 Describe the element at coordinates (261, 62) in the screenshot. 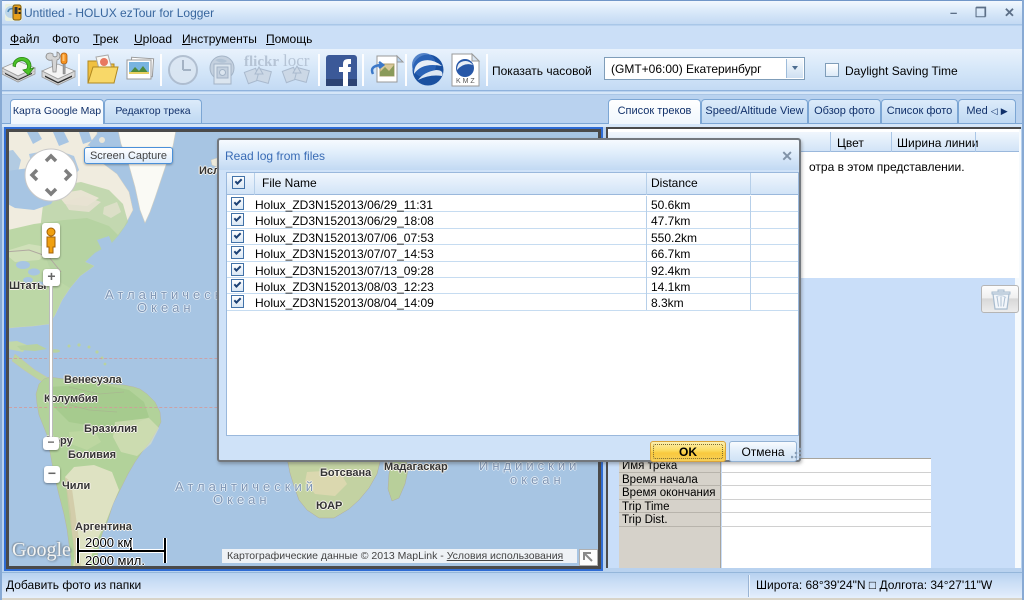

I see `svg-text: flickr` at that location.